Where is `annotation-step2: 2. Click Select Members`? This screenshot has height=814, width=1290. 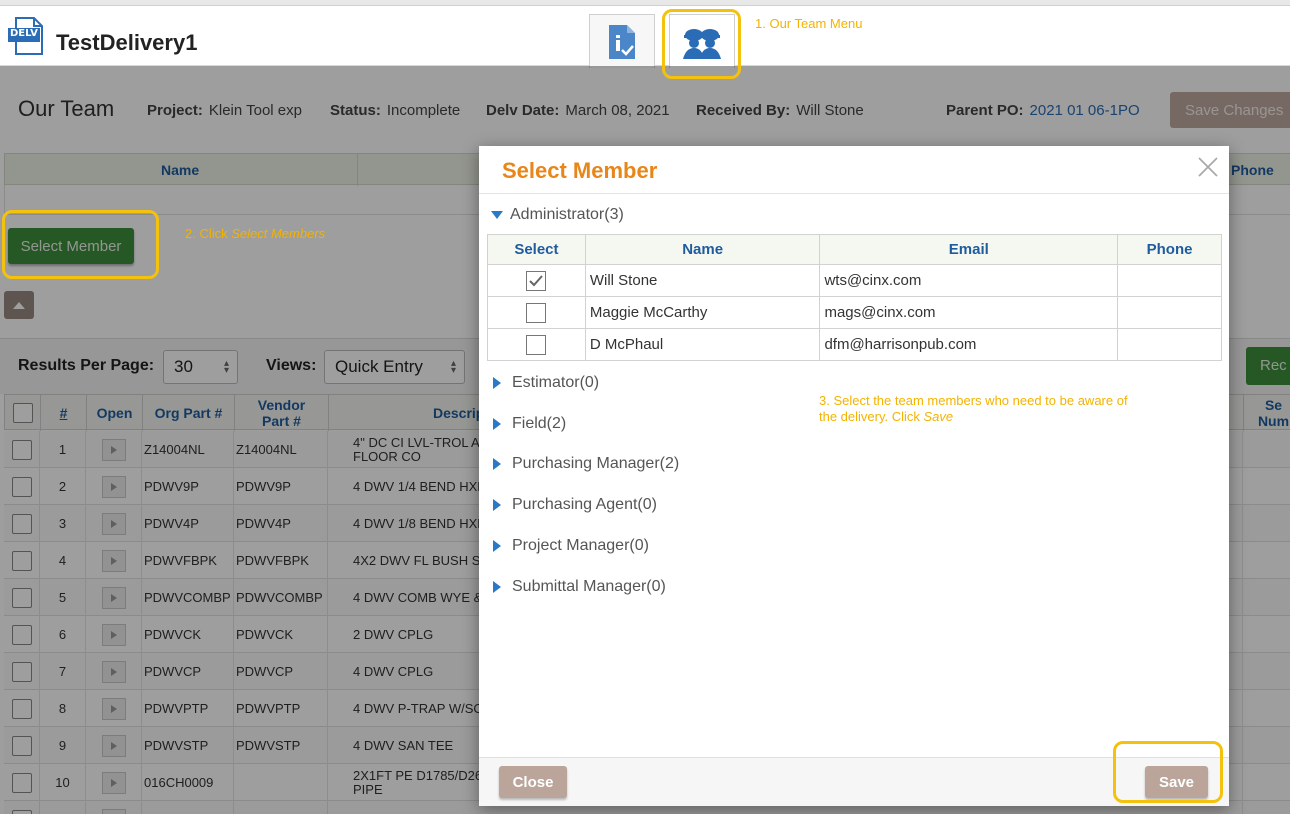 annotation-step2: 2. Click Select Members is located at coordinates (255, 233).